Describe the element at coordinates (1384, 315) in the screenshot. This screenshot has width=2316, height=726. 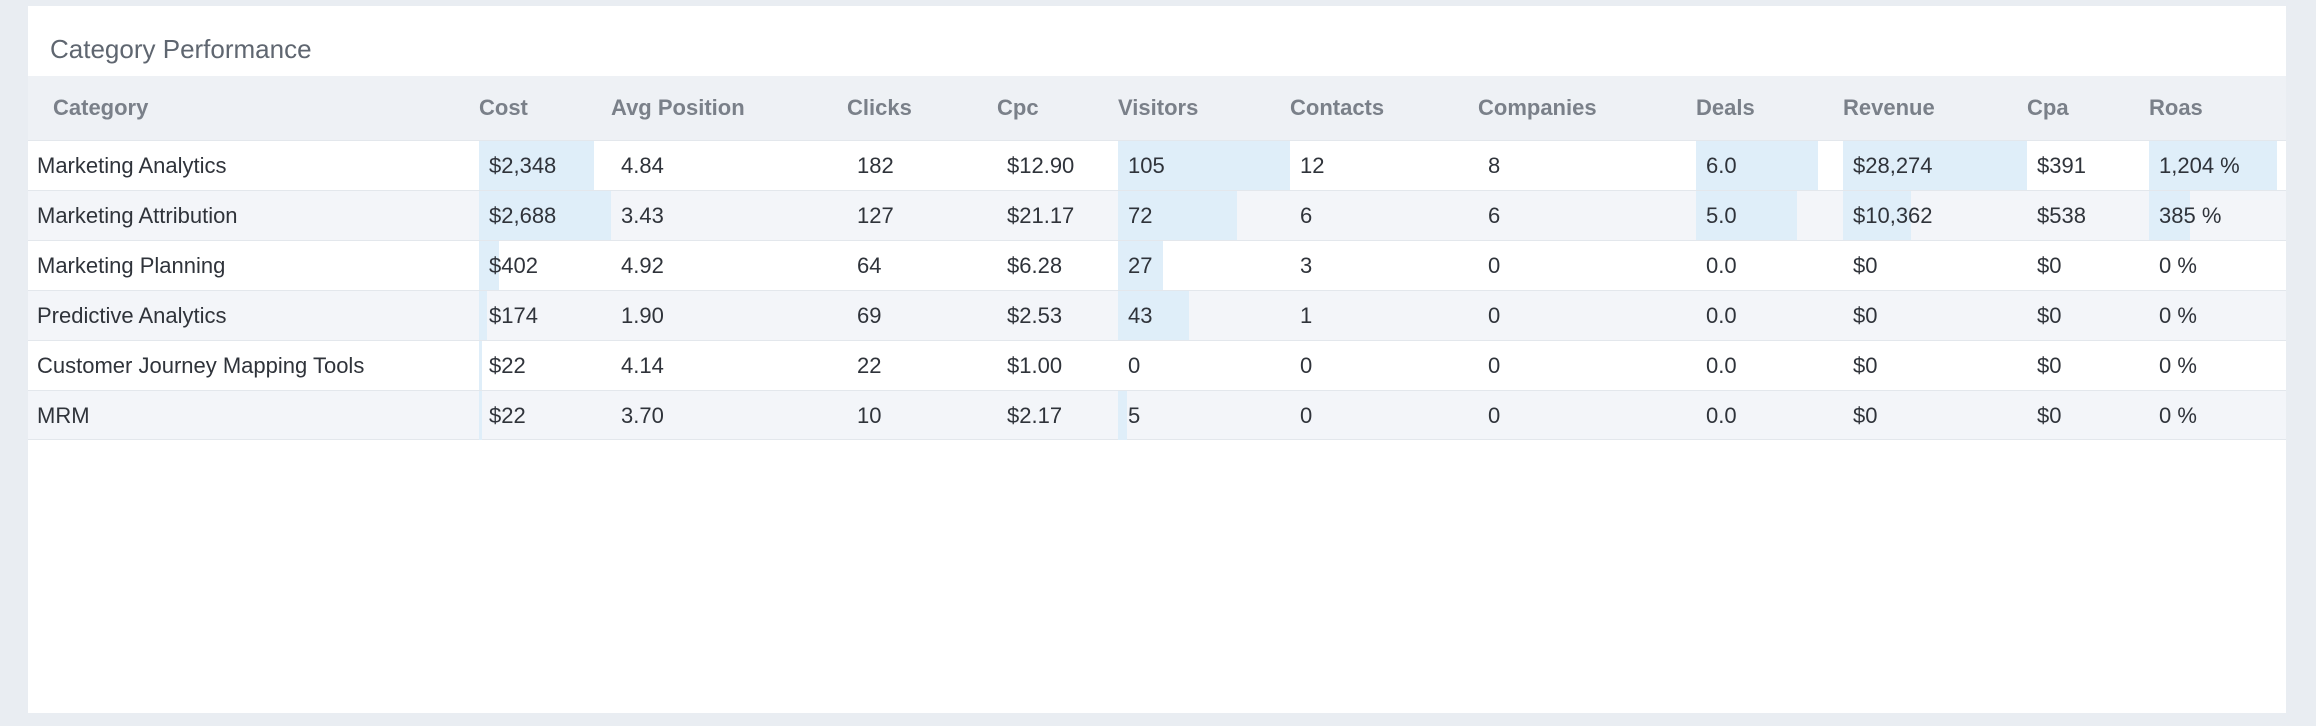
I see `cell-contacts: 1` at that location.